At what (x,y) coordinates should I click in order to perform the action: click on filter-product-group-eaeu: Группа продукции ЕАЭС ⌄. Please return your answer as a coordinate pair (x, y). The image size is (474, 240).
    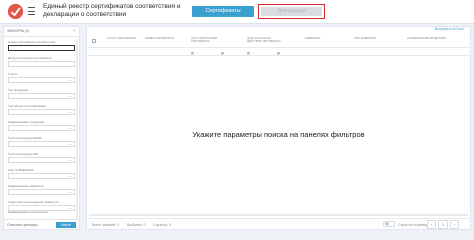
    Looking at the image, I should click on (41, 141).